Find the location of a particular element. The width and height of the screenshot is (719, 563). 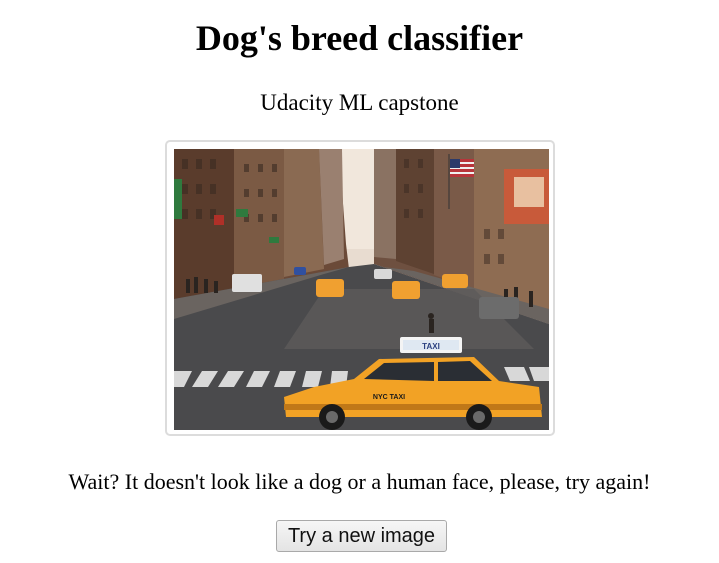

page-subtitle: Udacity ML capstone is located at coordinates (359, 102).